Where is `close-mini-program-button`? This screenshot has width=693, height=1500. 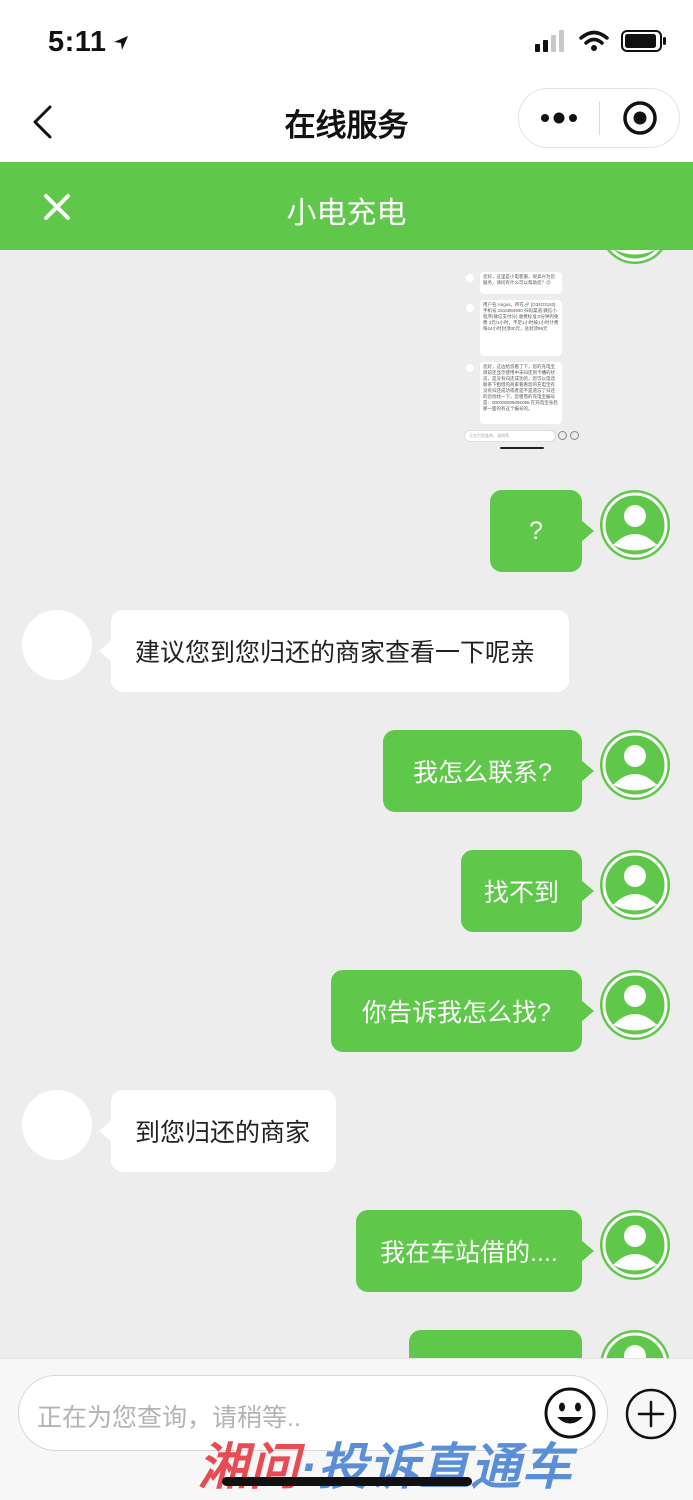 close-mini-program-button is located at coordinates (639, 118).